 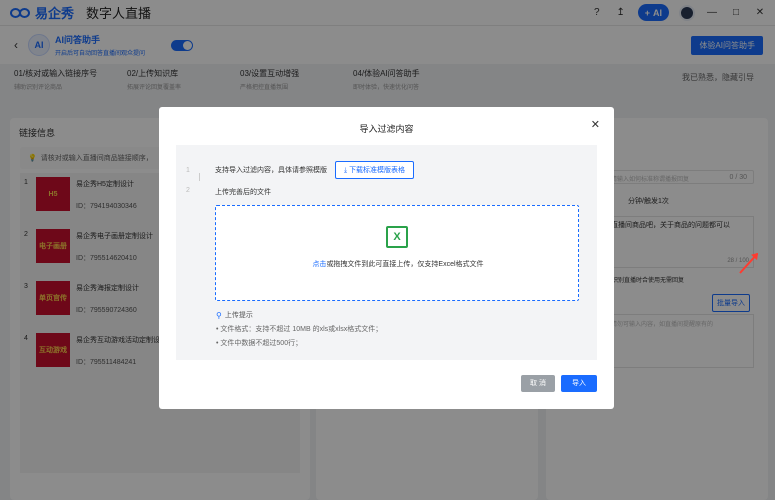 I want to click on download-template-button: ⤓ 下载标准模版表格, so click(x=375, y=170).